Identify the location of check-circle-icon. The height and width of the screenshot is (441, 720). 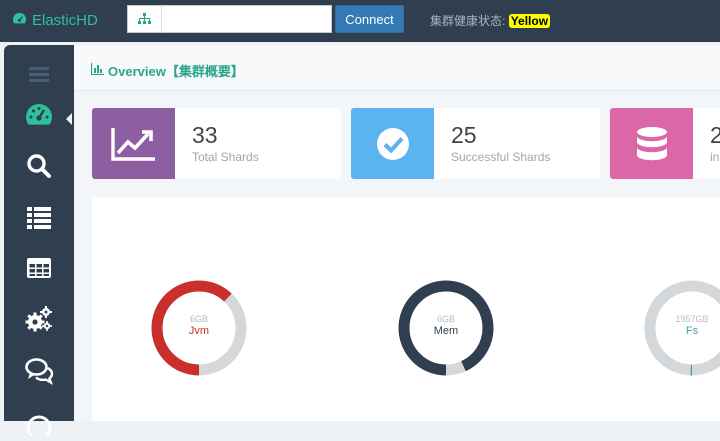
(392, 143).